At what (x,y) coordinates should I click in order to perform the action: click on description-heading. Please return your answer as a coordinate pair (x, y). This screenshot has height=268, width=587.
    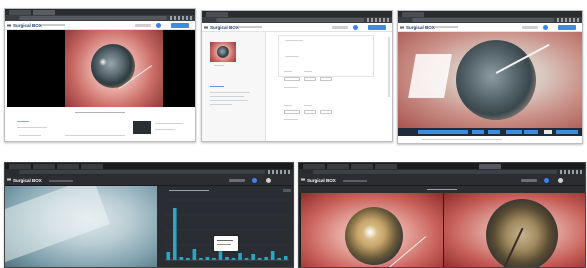
    Looking at the image, I should click on (23, 122).